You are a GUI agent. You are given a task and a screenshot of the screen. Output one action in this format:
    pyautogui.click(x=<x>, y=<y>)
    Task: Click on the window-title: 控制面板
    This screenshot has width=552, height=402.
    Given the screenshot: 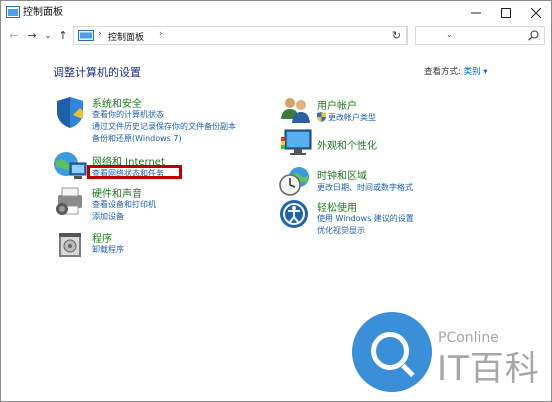 What is the action you would take?
    pyautogui.click(x=43, y=12)
    